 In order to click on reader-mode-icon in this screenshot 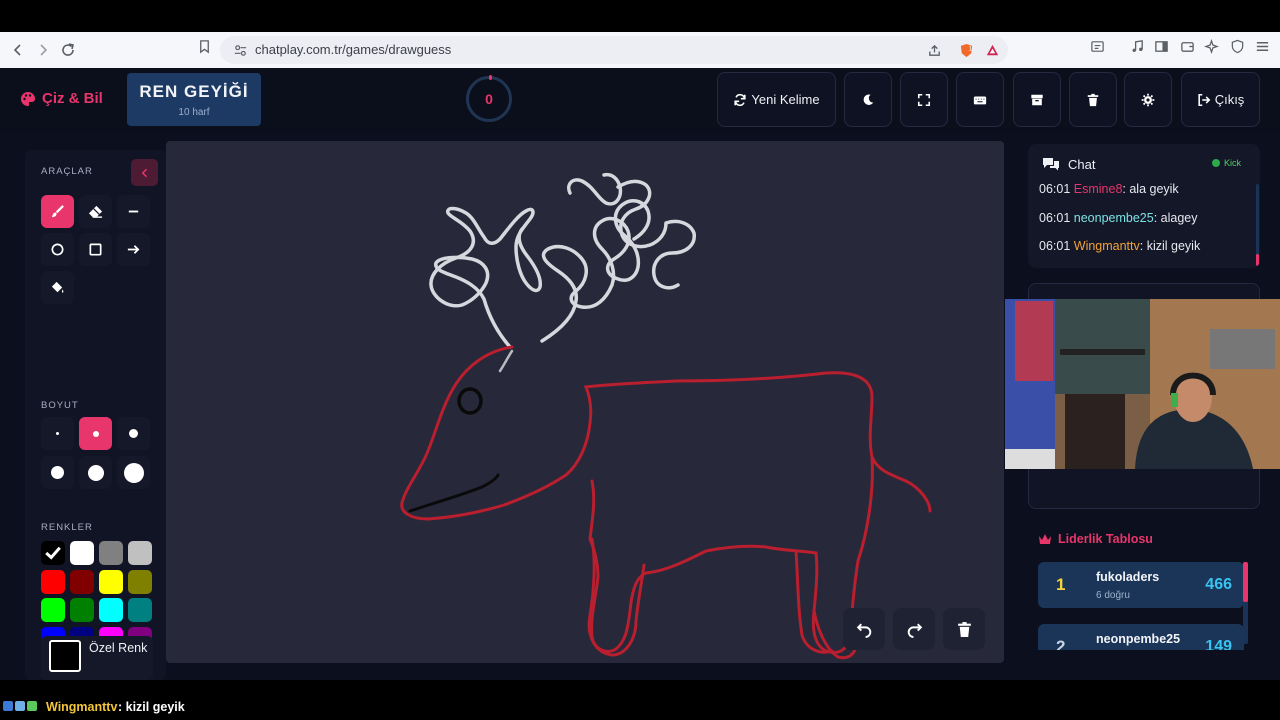, I will do `click(1097, 46)`.